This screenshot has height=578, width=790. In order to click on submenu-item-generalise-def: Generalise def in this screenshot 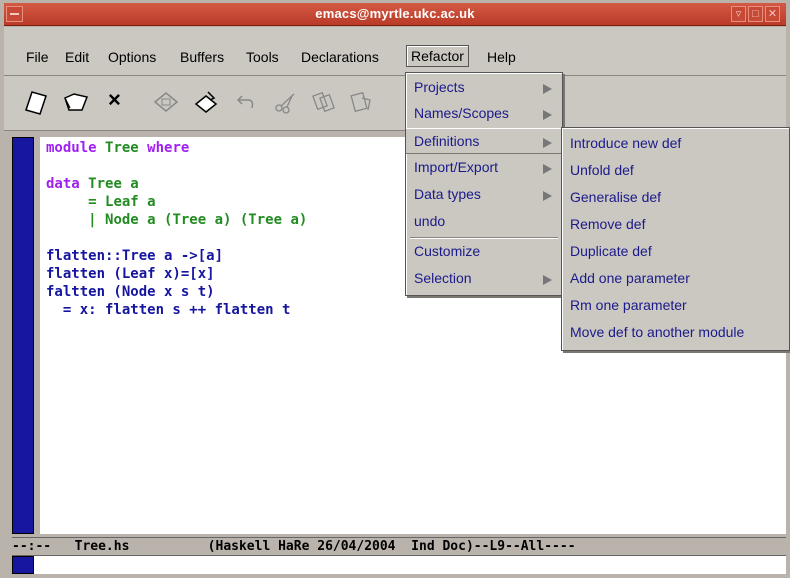, I will do `click(675, 198)`.